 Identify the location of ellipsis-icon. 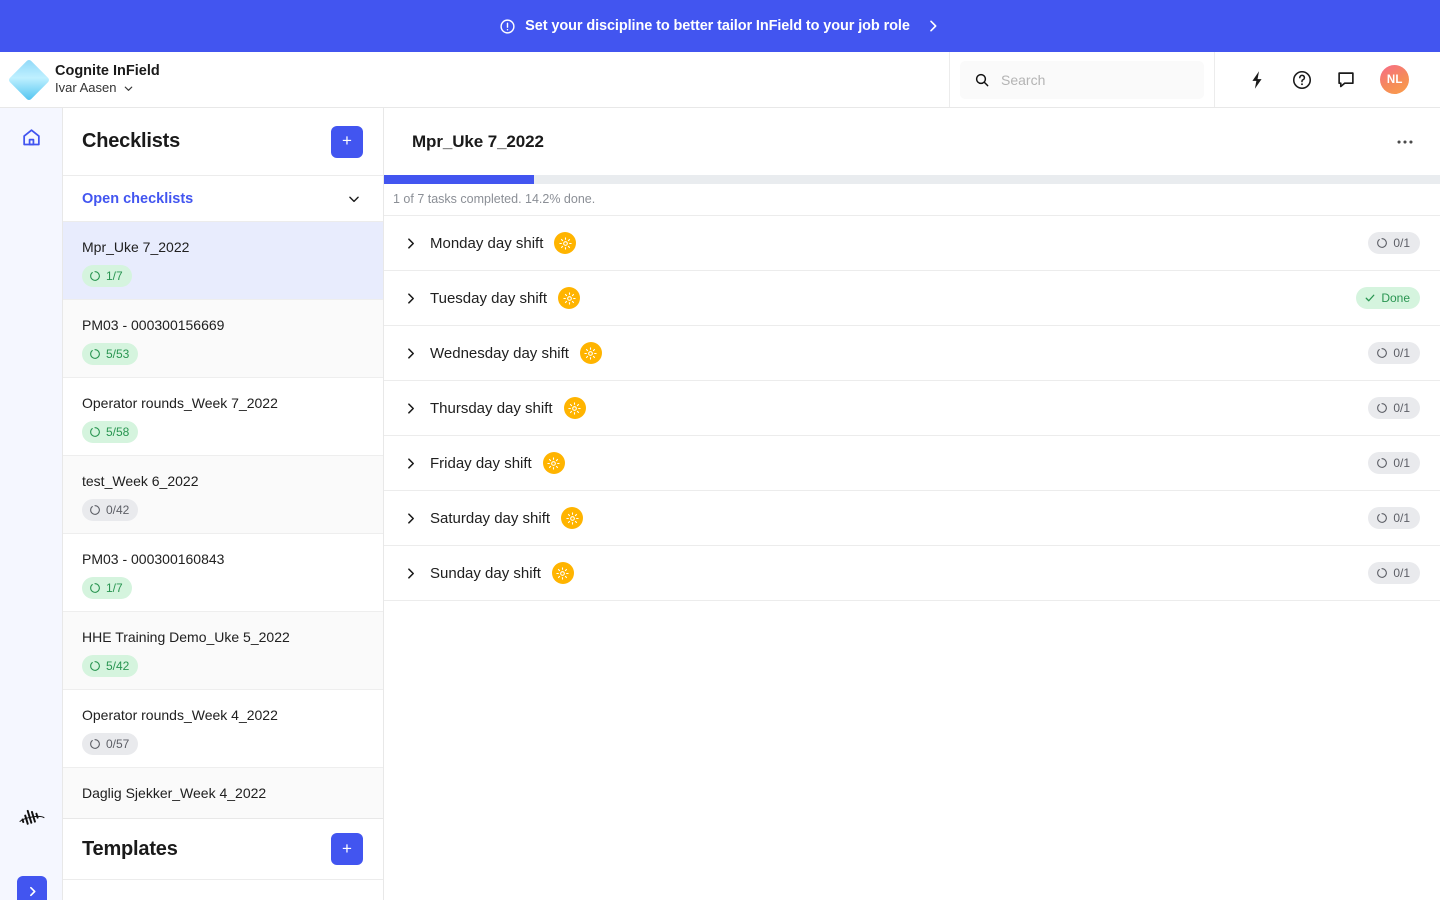
(1405, 142).